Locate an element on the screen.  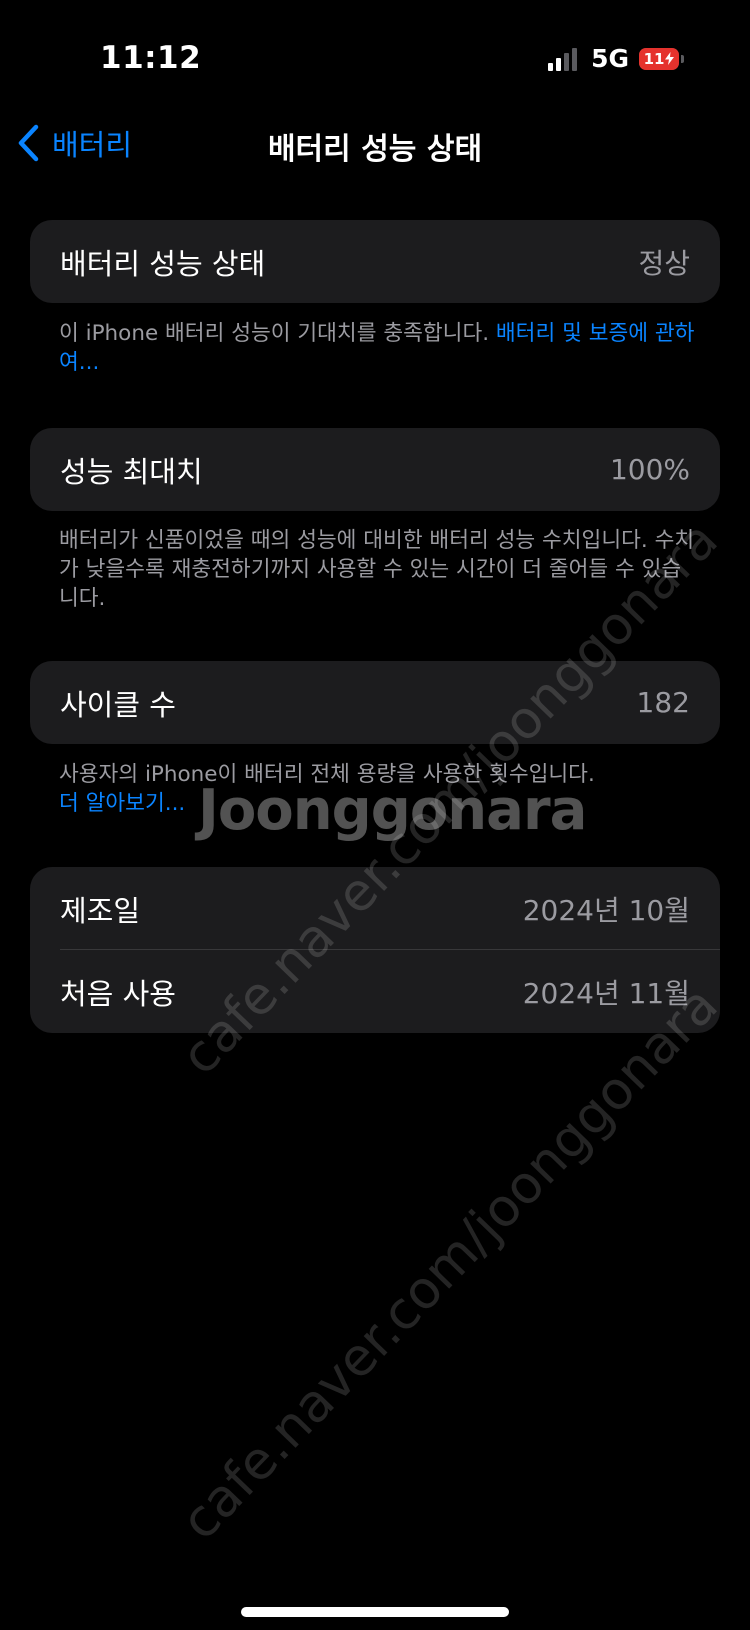
battery-level: 11 is located at coordinates (654, 58).